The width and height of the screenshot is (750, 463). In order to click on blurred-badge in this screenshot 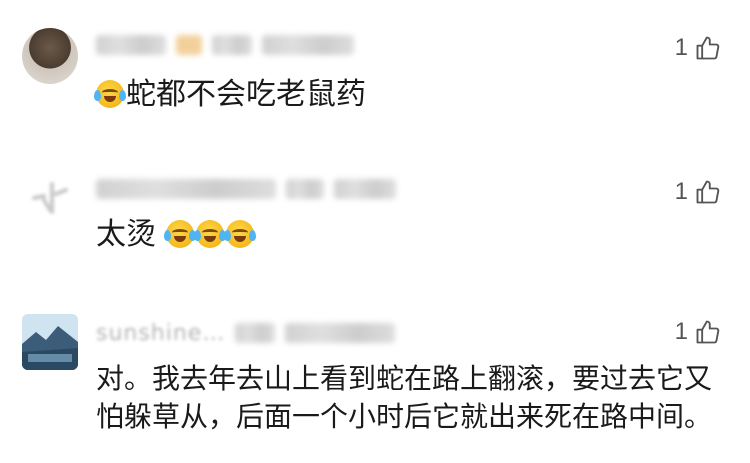, I will do `click(189, 45)`.